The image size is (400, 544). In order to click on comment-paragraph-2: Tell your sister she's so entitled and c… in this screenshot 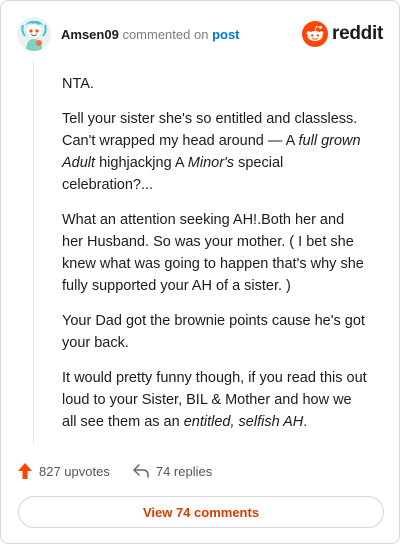, I will do `click(214, 152)`.